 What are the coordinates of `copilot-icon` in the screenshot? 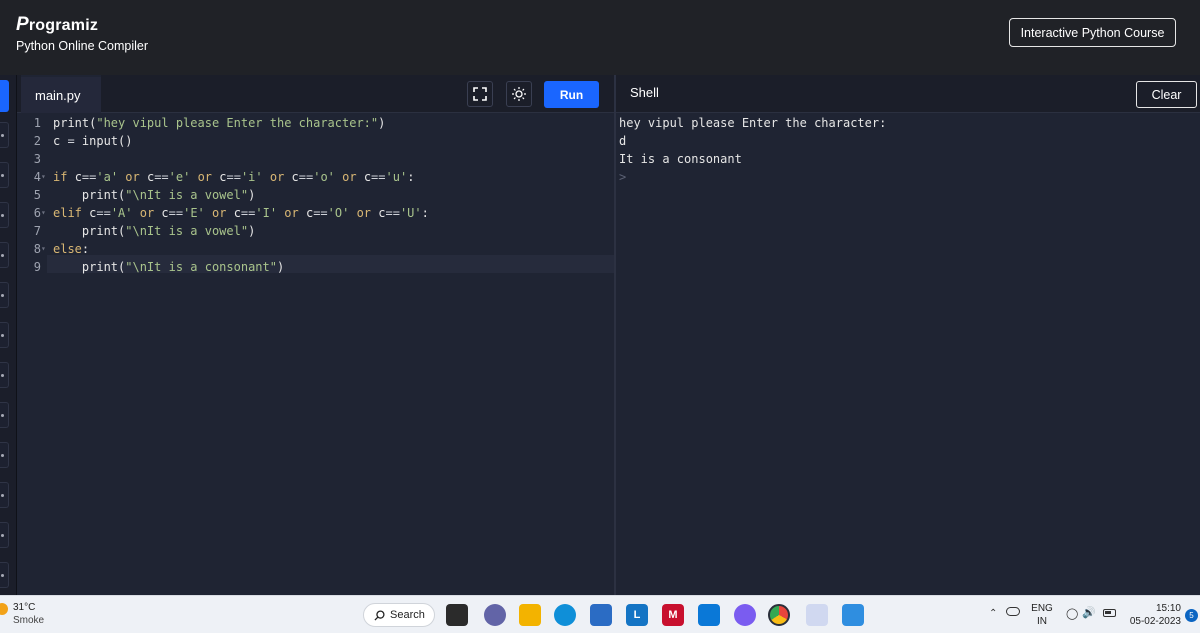 It's located at (745, 615).